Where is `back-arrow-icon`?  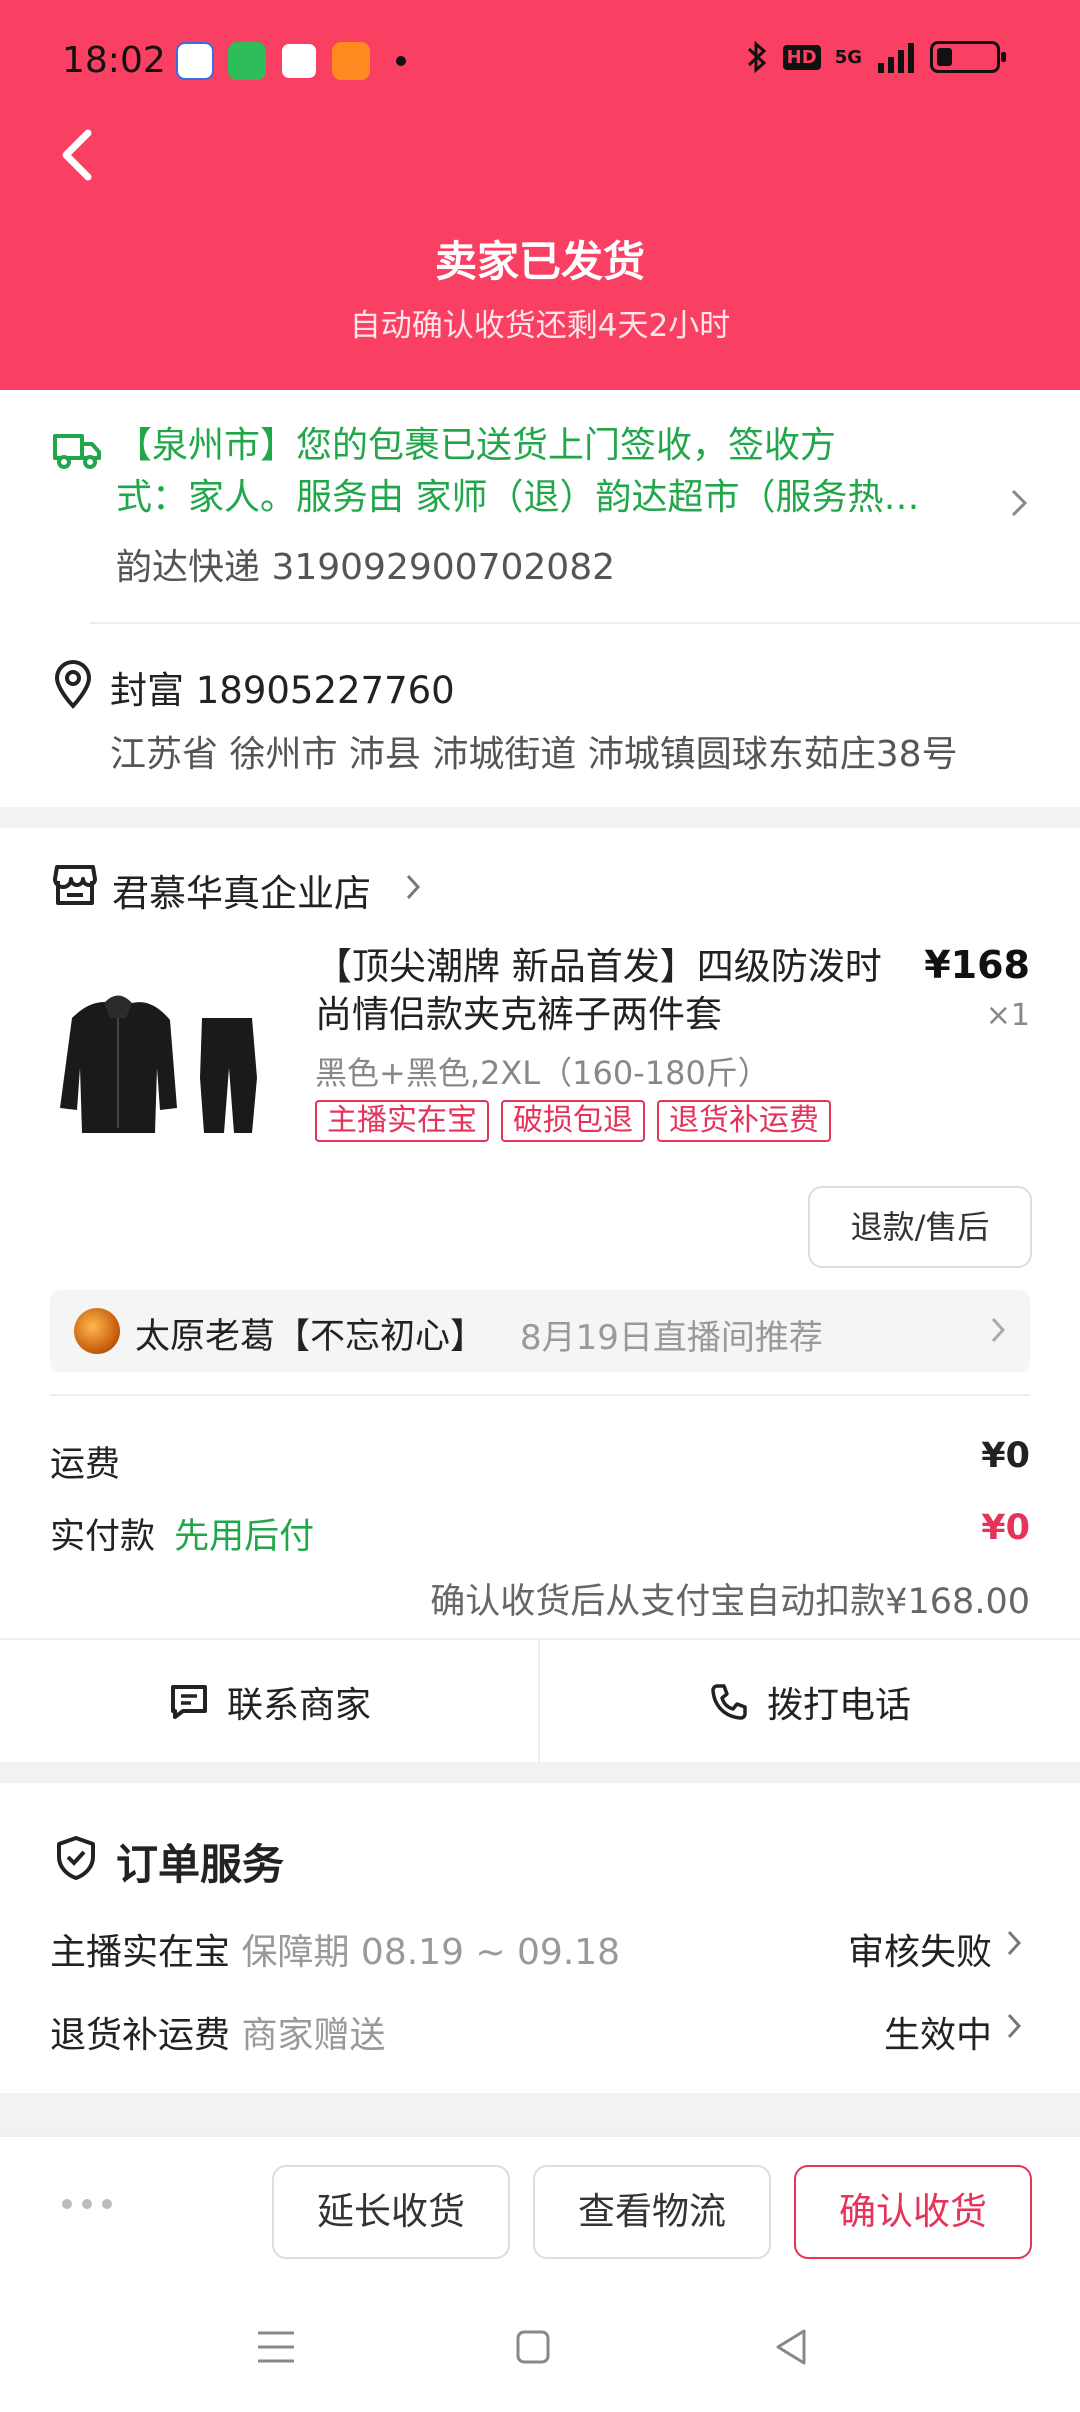 back-arrow-icon is located at coordinates (77, 155).